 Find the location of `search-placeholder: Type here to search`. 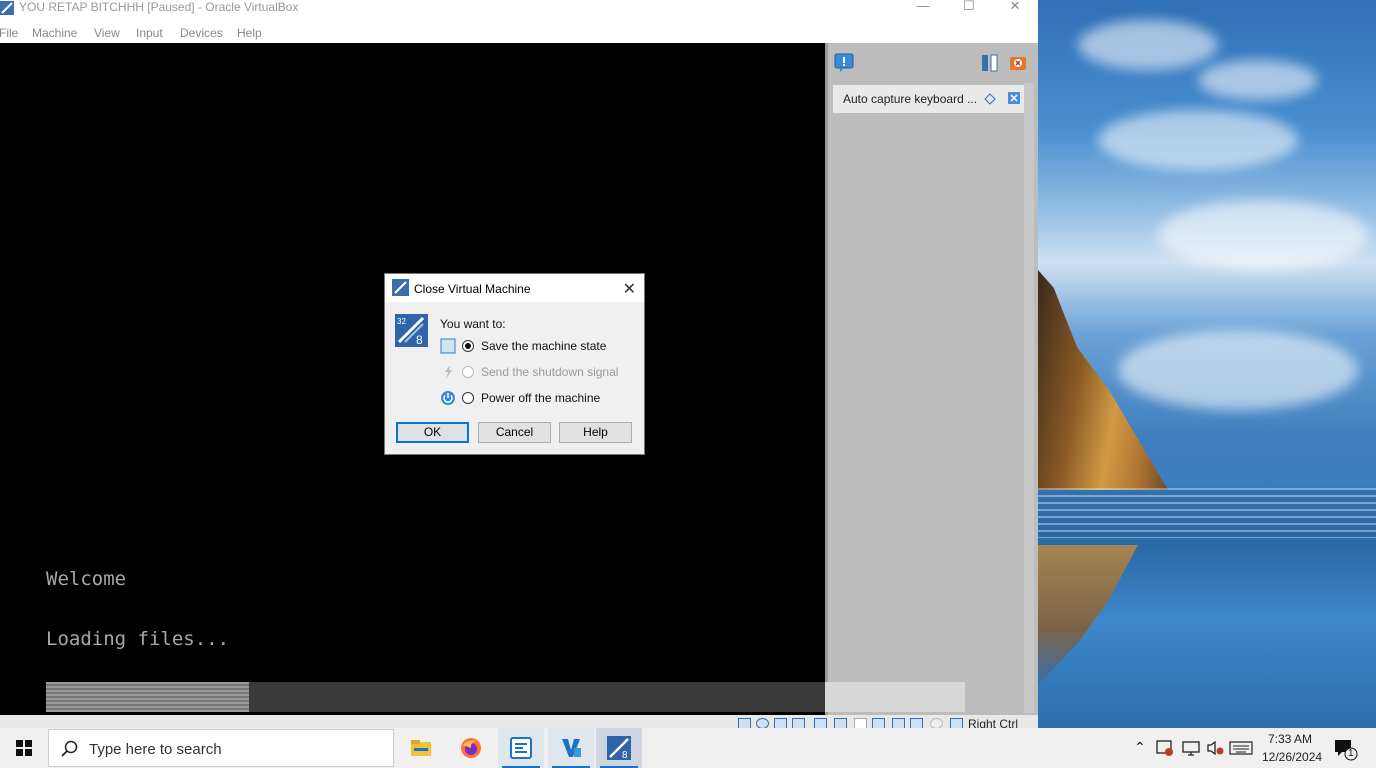

search-placeholder: Type here to search is located at coordinates (155, 749).